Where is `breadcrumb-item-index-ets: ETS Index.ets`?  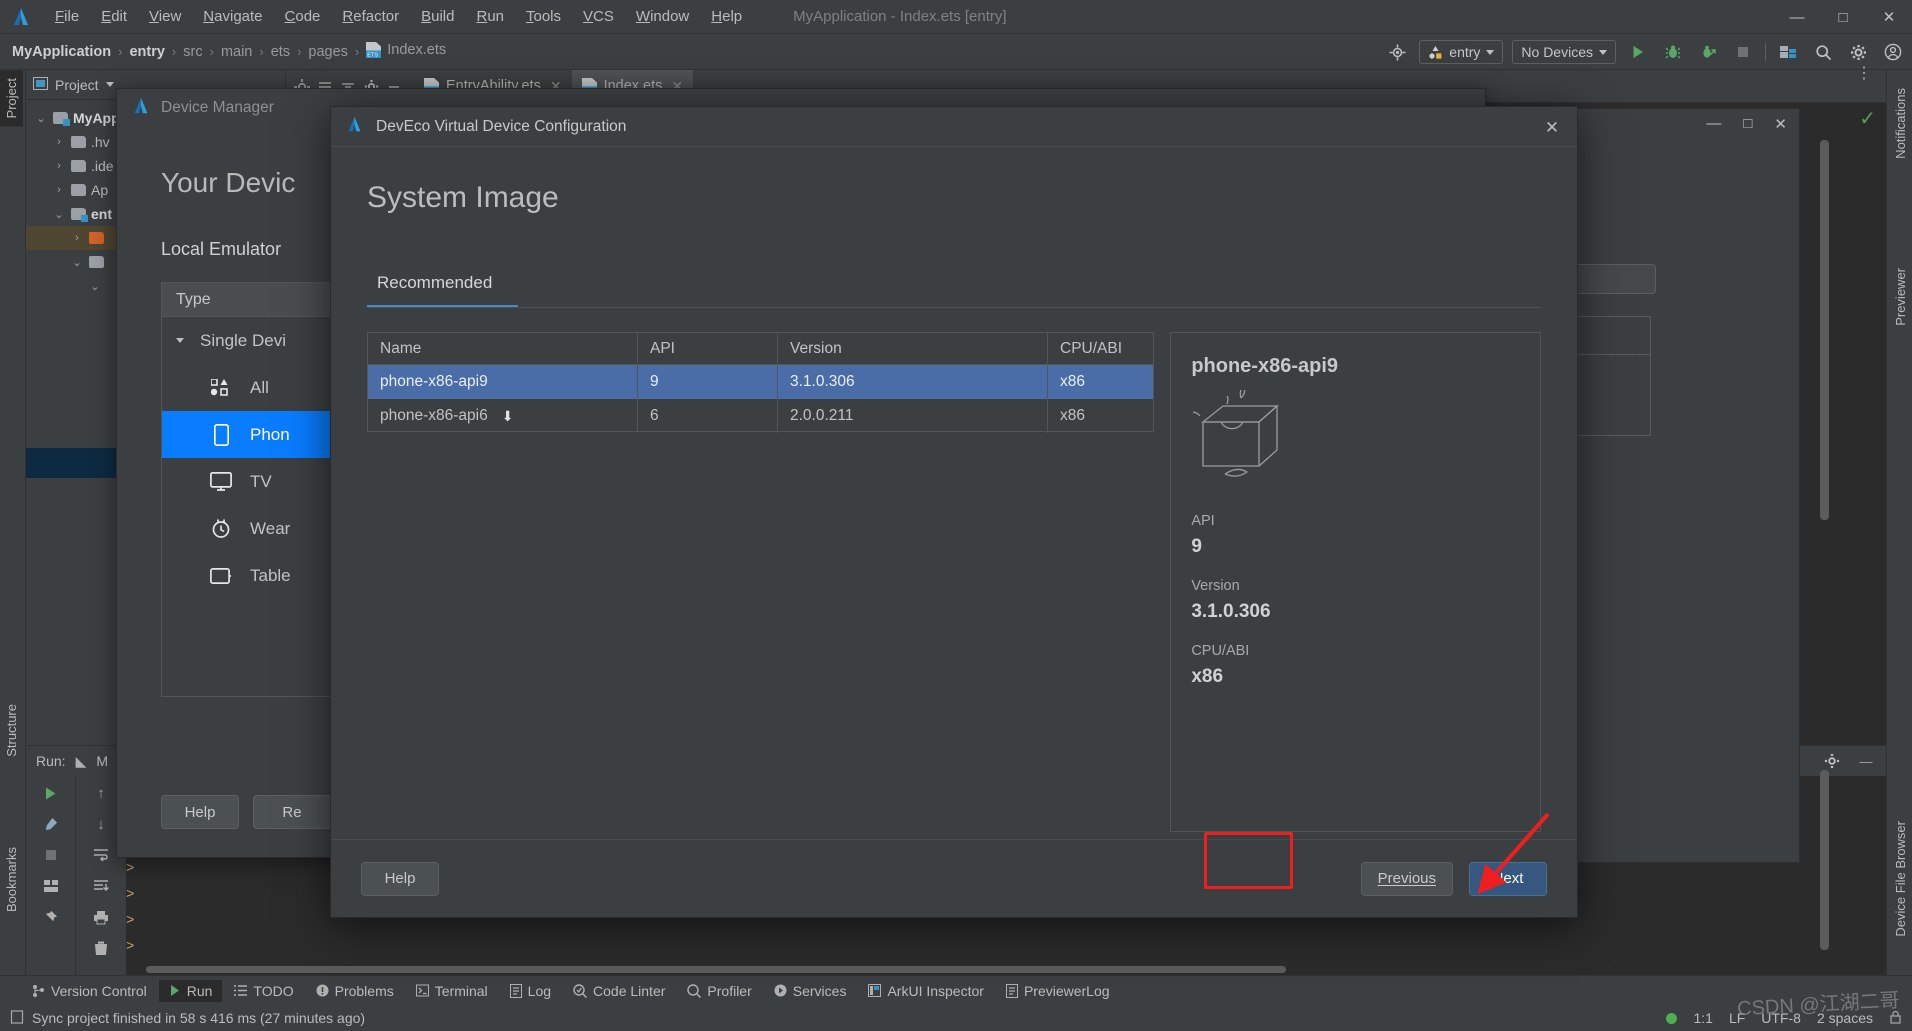
breadcrumb-item-index-ets: ETS Index.ets is located at coordinates (406, 51).